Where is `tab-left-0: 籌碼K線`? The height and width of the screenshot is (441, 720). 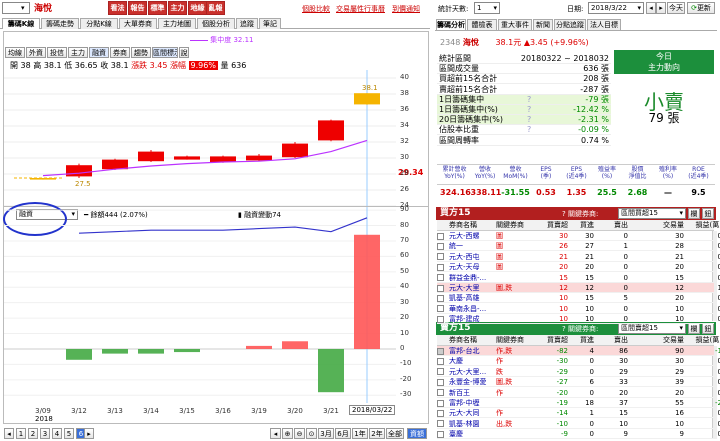 tab-left-0: 籌碼K線 is located at coordinates (21, 23).